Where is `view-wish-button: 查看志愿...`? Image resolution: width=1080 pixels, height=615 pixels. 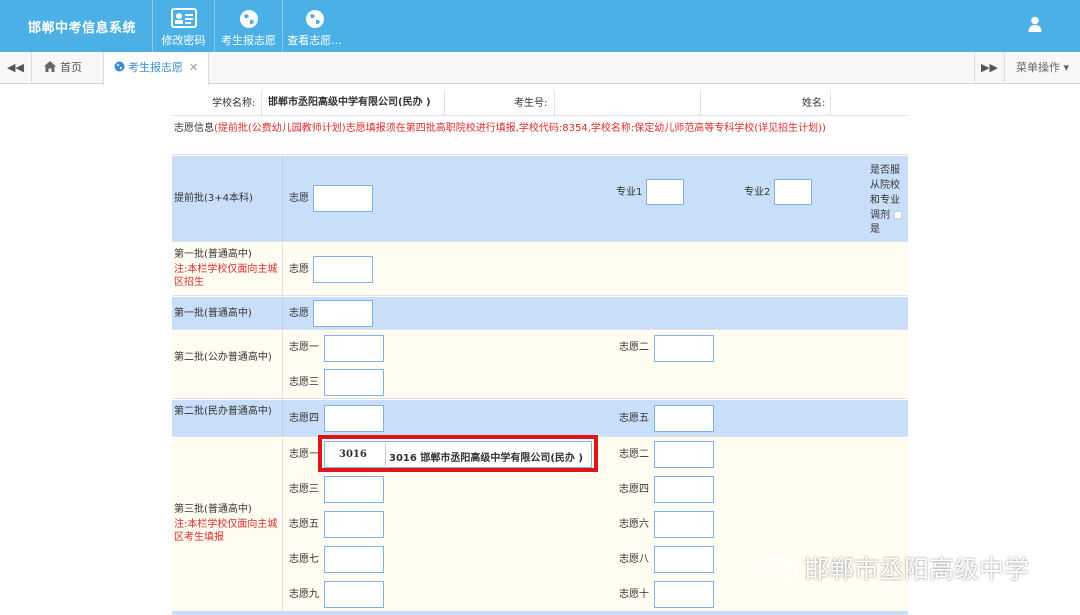
view-wish-button: 查看志愿... is located at coordinates (314, 26).